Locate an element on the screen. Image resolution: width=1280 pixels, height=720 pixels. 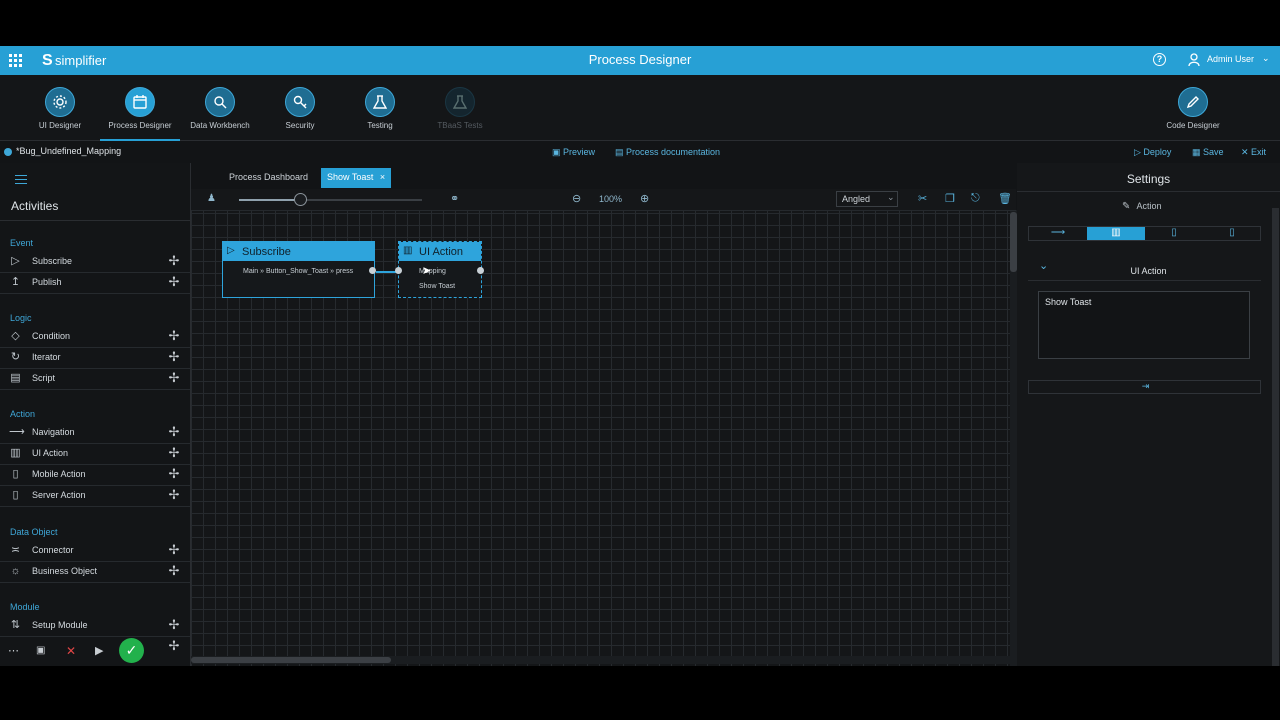
activity-subscribe: ▷ Subscribe ✢ is located at coordinates (95, 262).